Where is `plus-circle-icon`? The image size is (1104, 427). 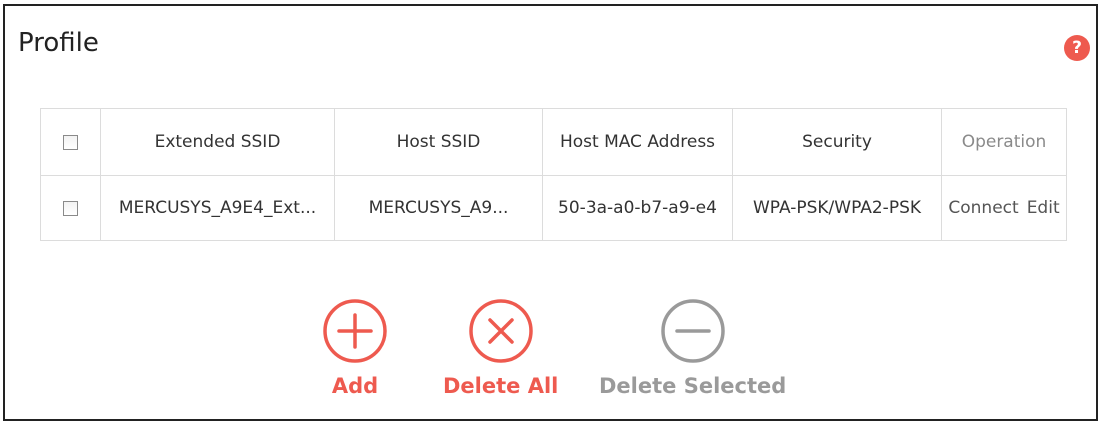 plus-circle-icon is located at coordinates (355, 331).